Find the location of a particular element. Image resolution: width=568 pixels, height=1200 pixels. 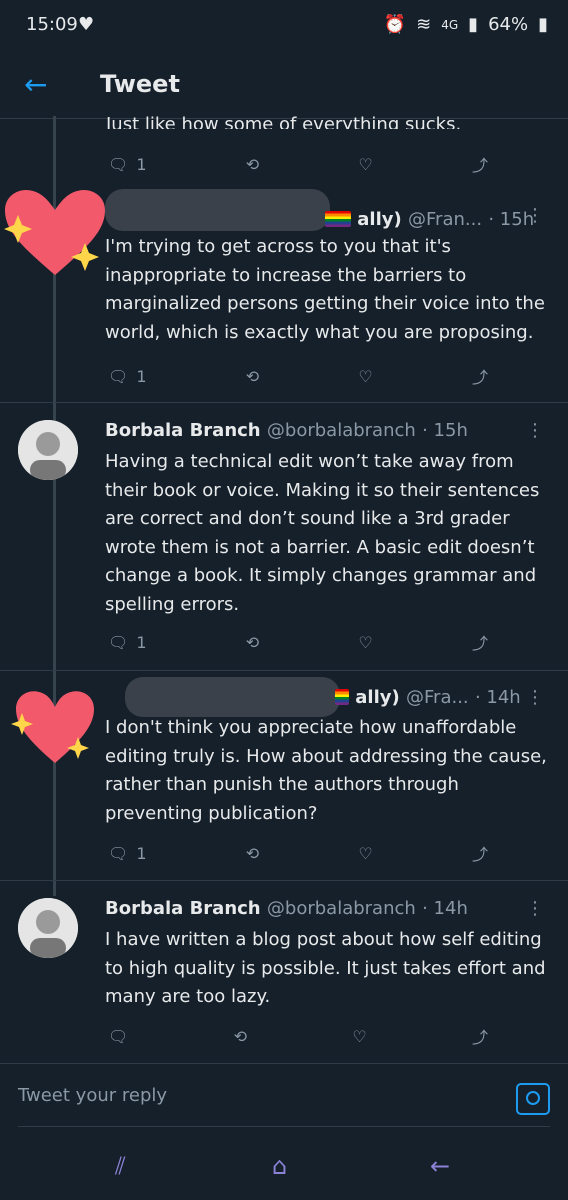

tweet-author: ally) @Fra... · 14h is located at coordinates (428, 697).